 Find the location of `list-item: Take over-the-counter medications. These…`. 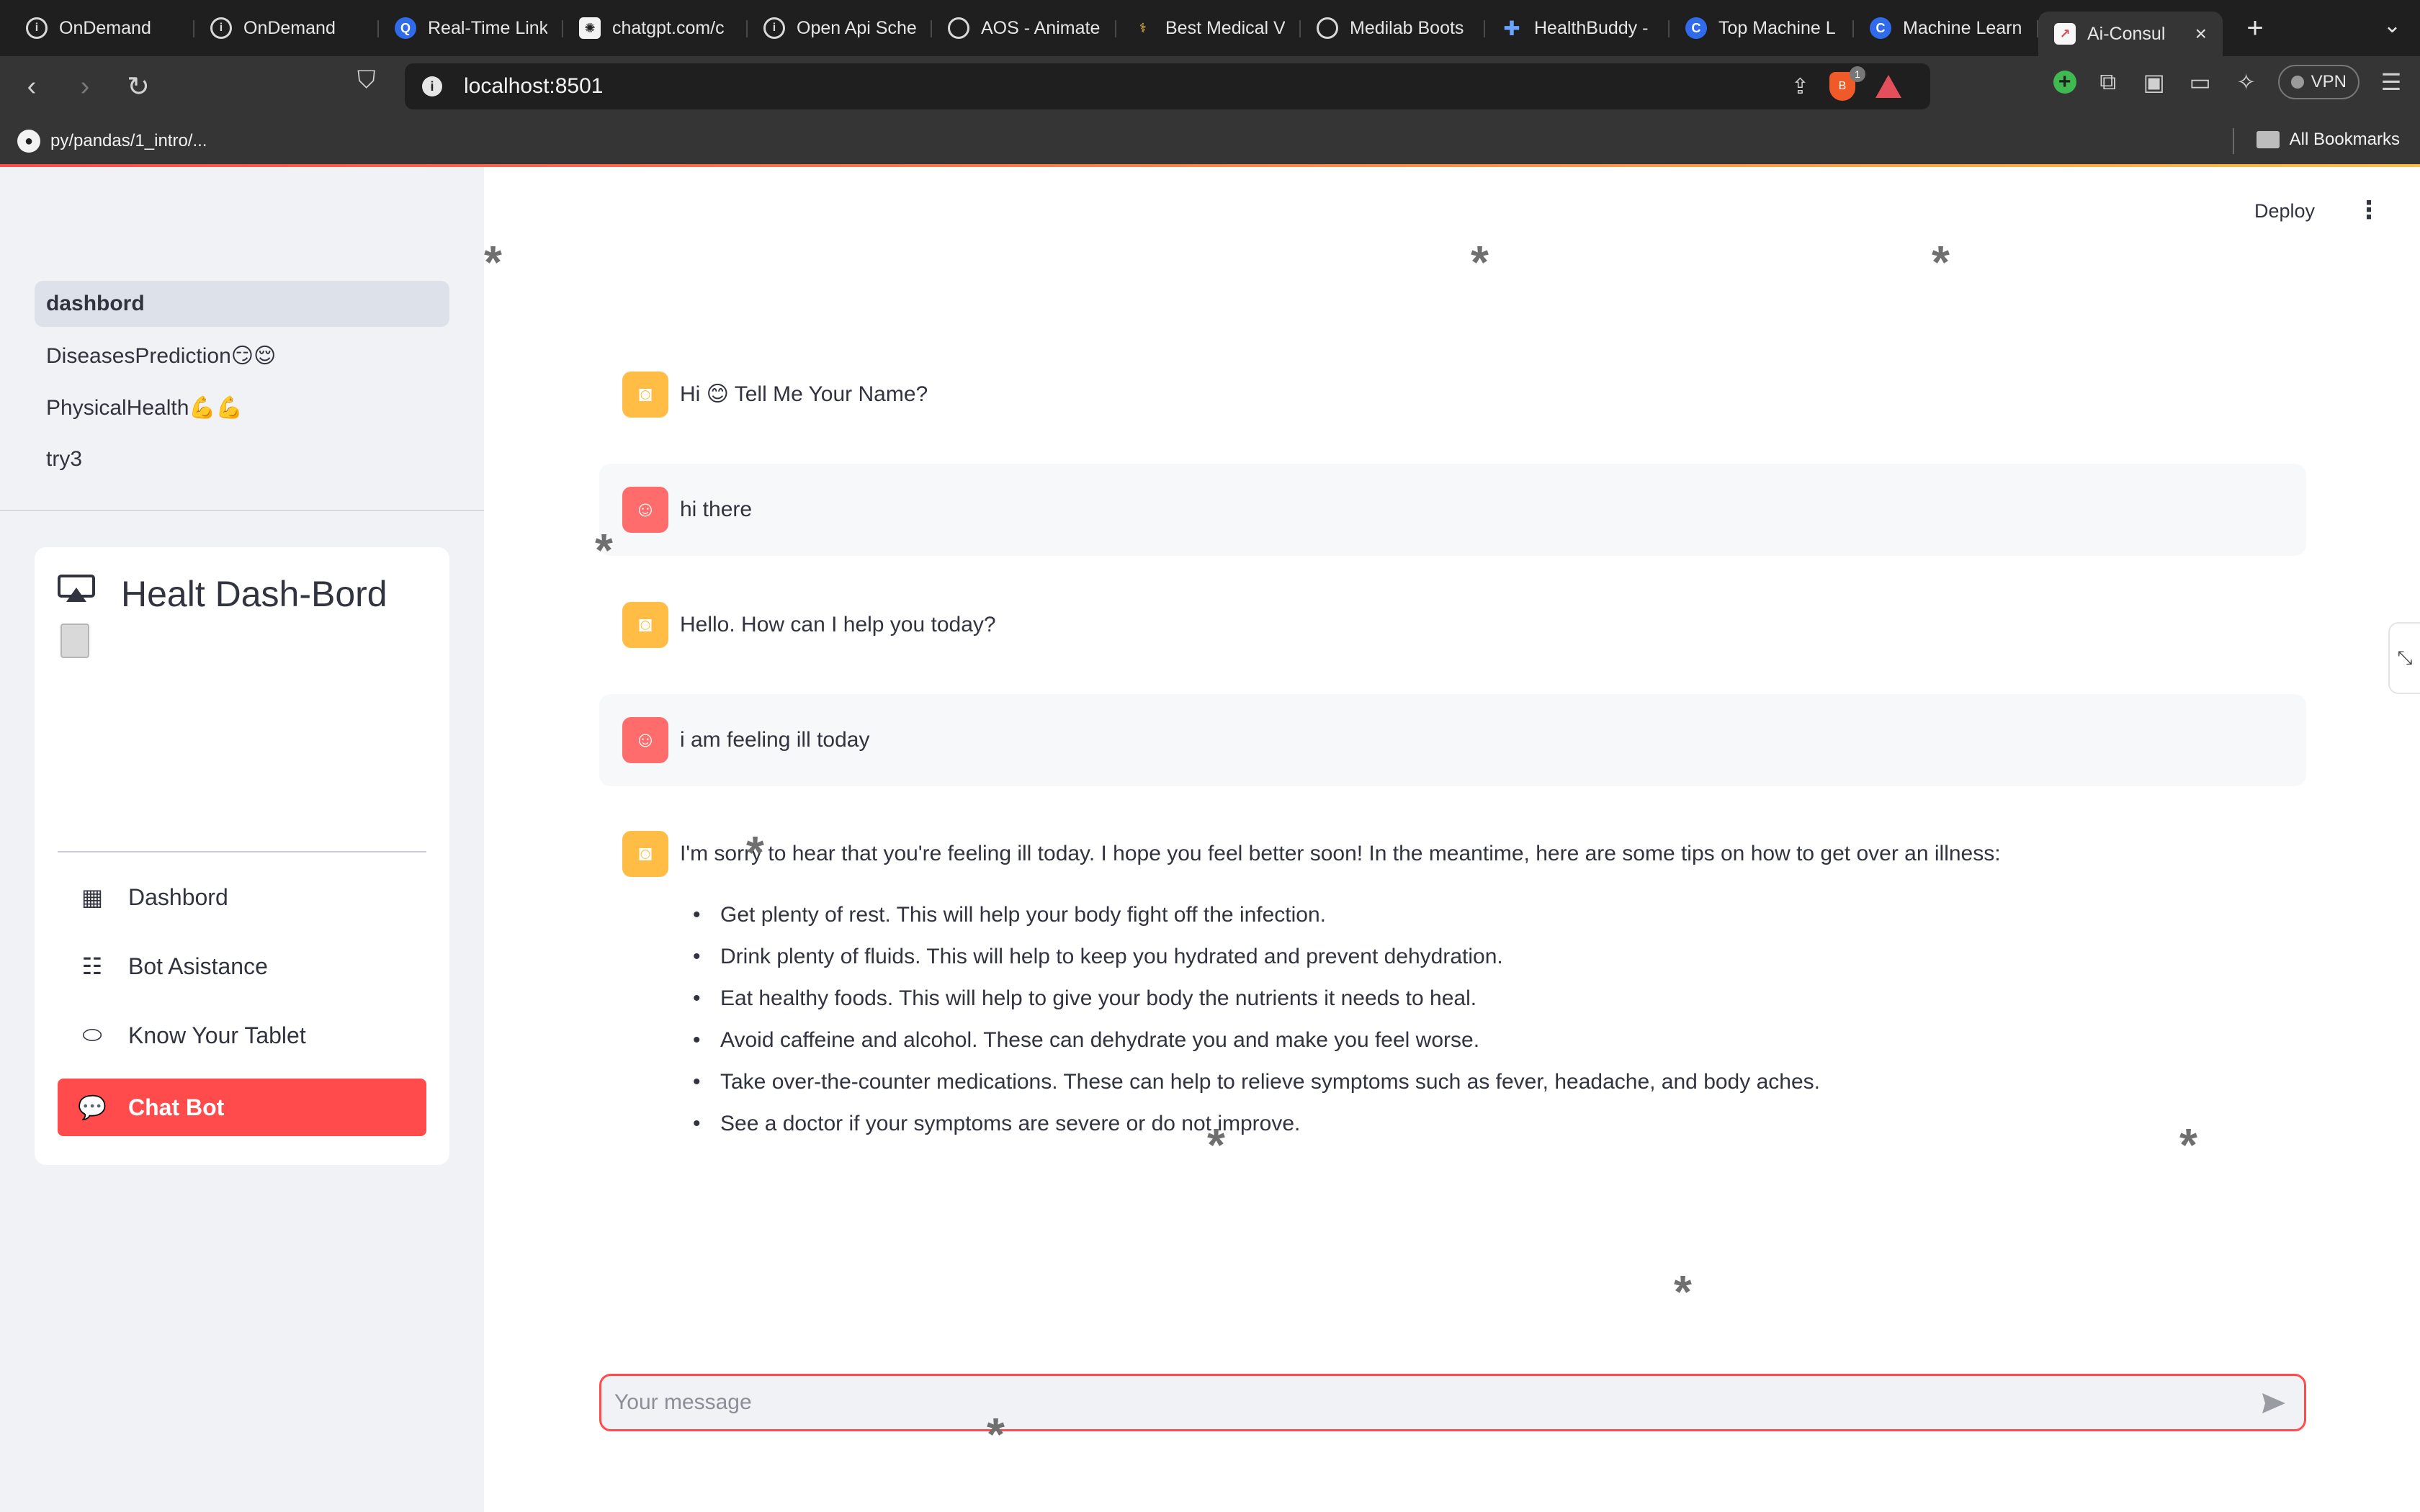

list-item: Take over-the-counter medications. These… is located at coordinates (1344, 1082).